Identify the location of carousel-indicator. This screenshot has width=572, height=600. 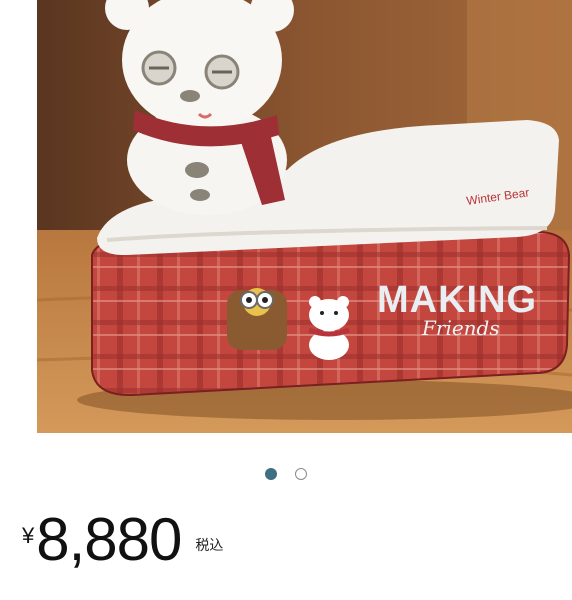
(286, 474).